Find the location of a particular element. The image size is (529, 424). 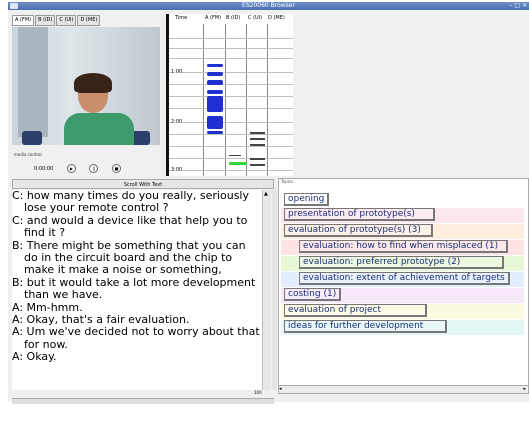

topic-costing: costing (1) is located at coordinates (313, 294).